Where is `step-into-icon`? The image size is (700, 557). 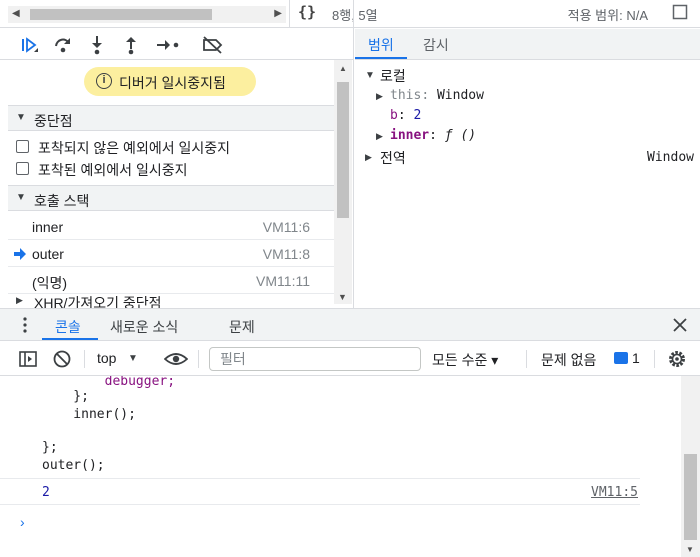 step-into-icon is located at coordinates (97, 45).